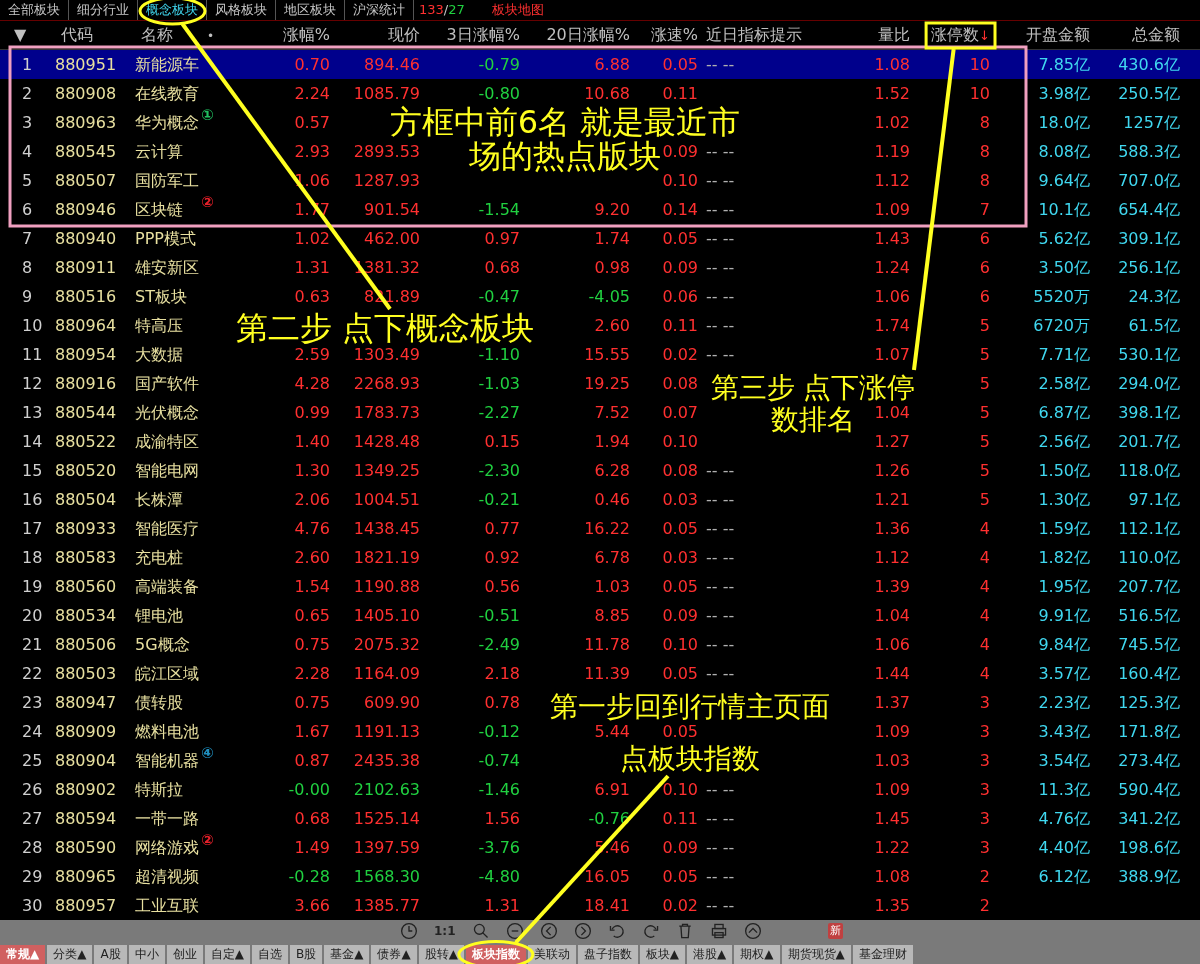 This screenshot has width=1200, height=964. Describe the element at coordinates (86, 499) in the screenshot. I see `stock-code: 880504` at that location.